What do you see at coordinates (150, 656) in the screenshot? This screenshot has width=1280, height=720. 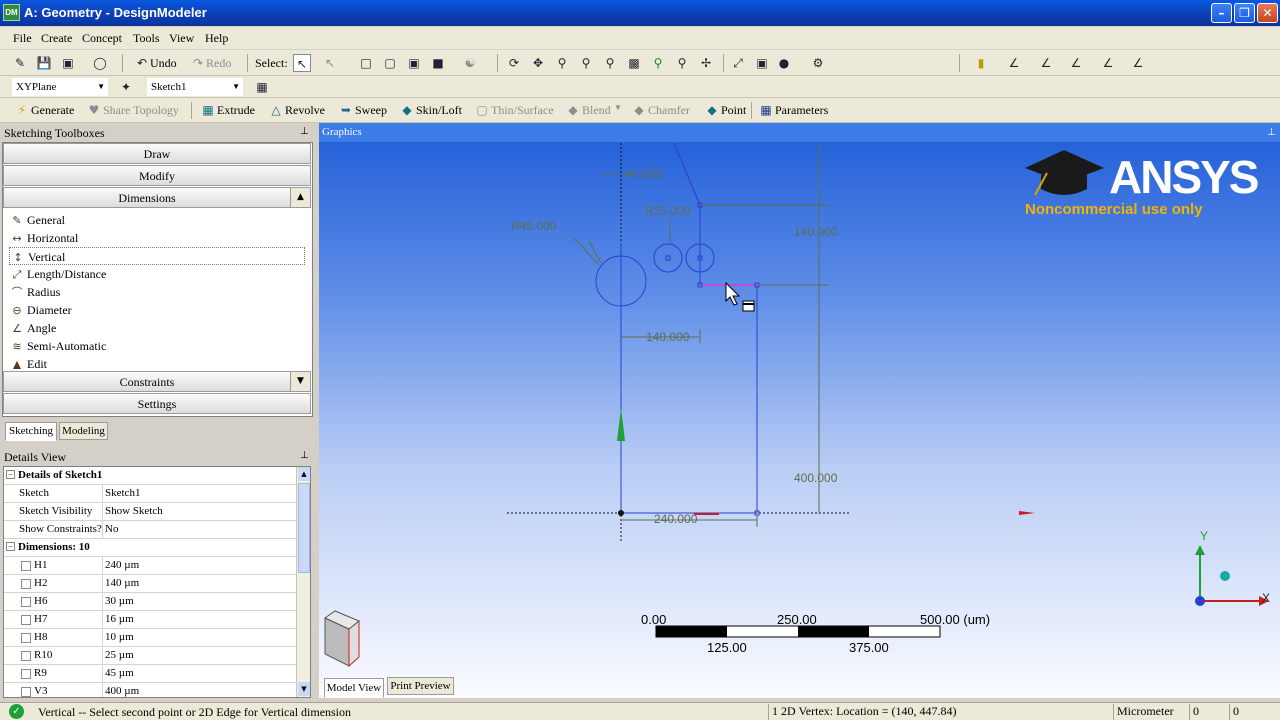 I see `dimension-row: R10 25 µm` at bounding box center [150, 656].